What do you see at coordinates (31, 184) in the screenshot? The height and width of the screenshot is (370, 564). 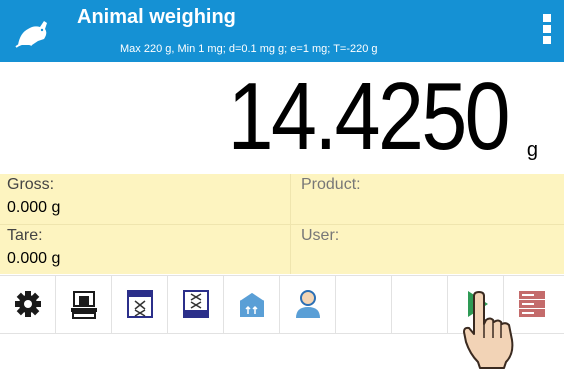 I see `gross-label: Gross:` at bounding box center [31, 184].